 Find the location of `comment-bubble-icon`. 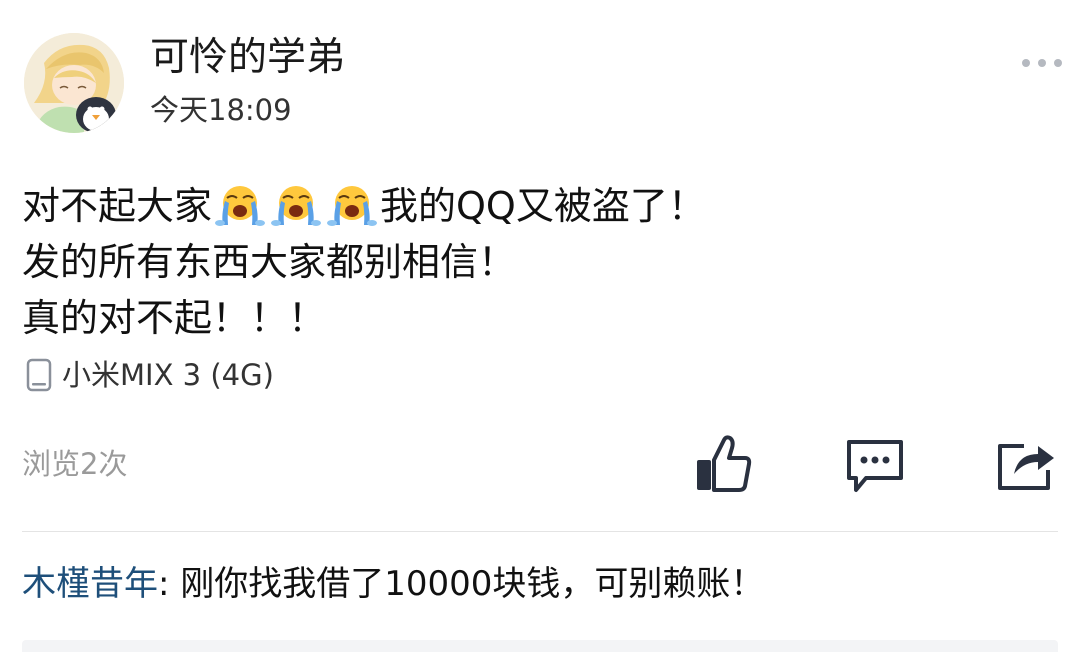

comment-bubble-icon is located at coordinates (875, 466).